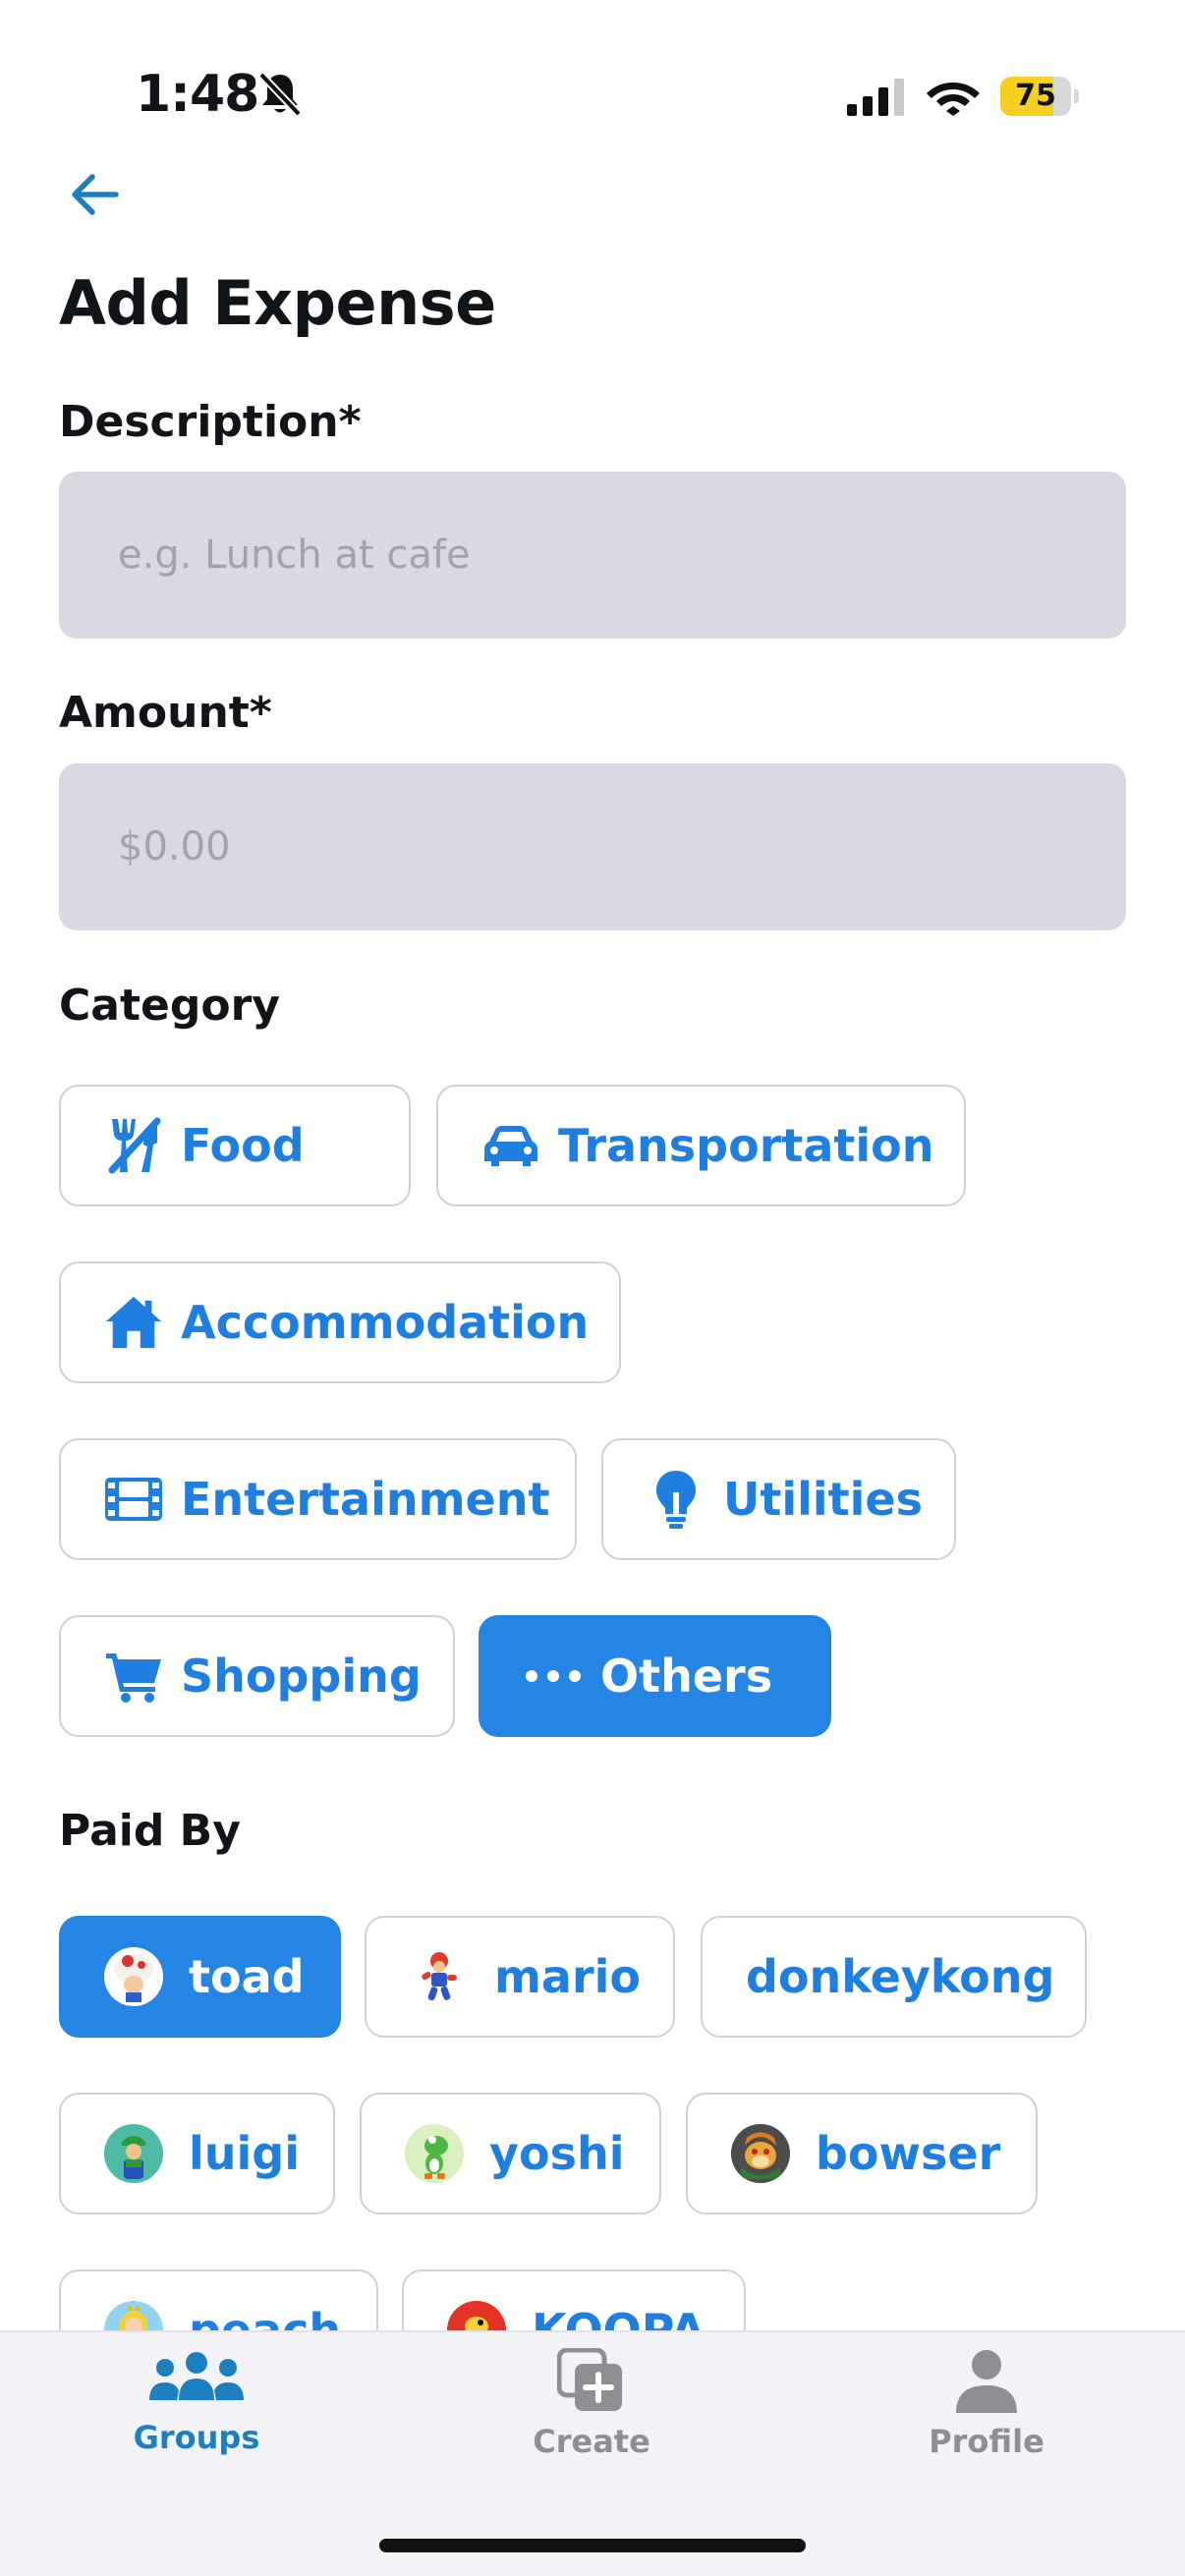 Image resolution: width=1185 pixels, height=2576 pixels. I want to click on people-icon, so click(197, 2378).